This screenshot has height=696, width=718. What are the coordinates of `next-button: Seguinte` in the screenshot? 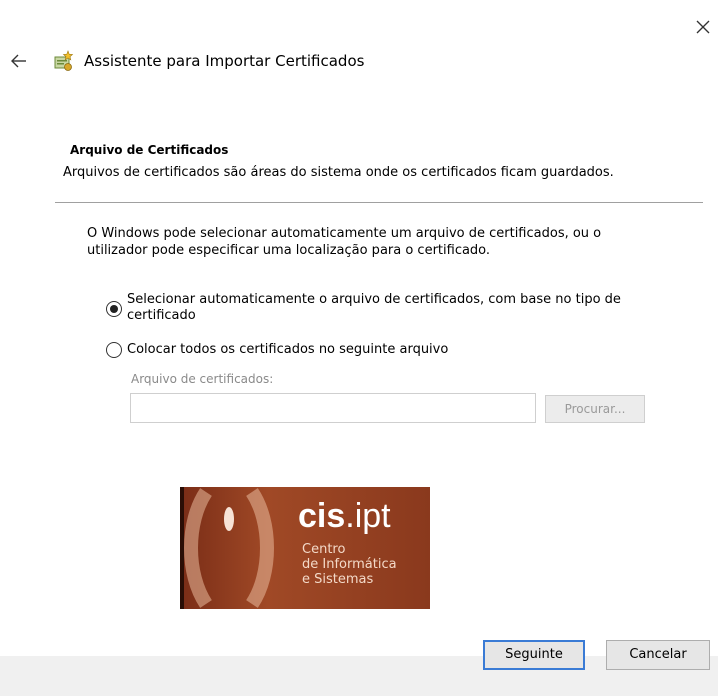 It's located at (534, 655).